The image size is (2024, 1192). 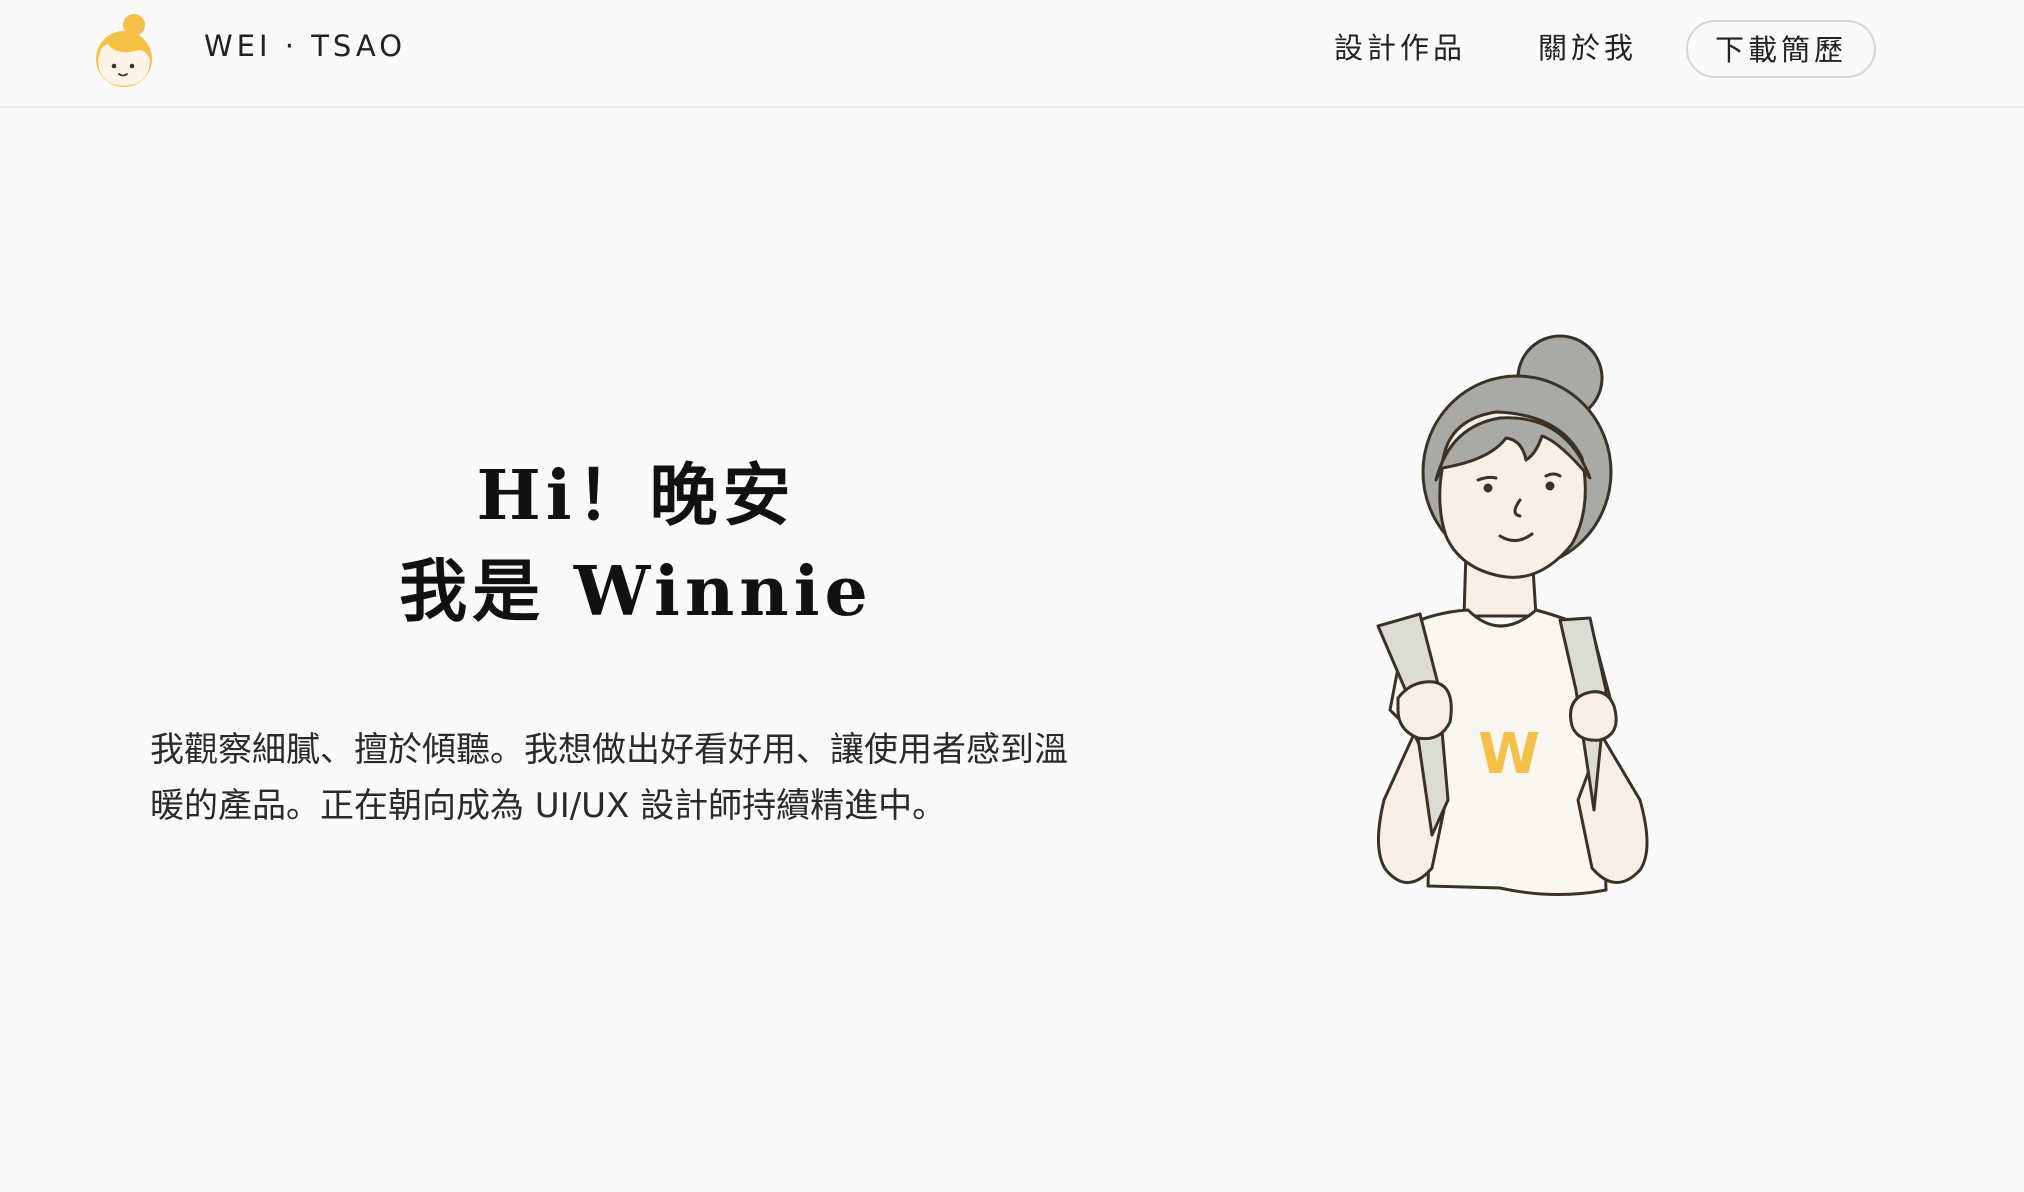 I want to click on girl-illustration: W, so click(x=1512, y=615).